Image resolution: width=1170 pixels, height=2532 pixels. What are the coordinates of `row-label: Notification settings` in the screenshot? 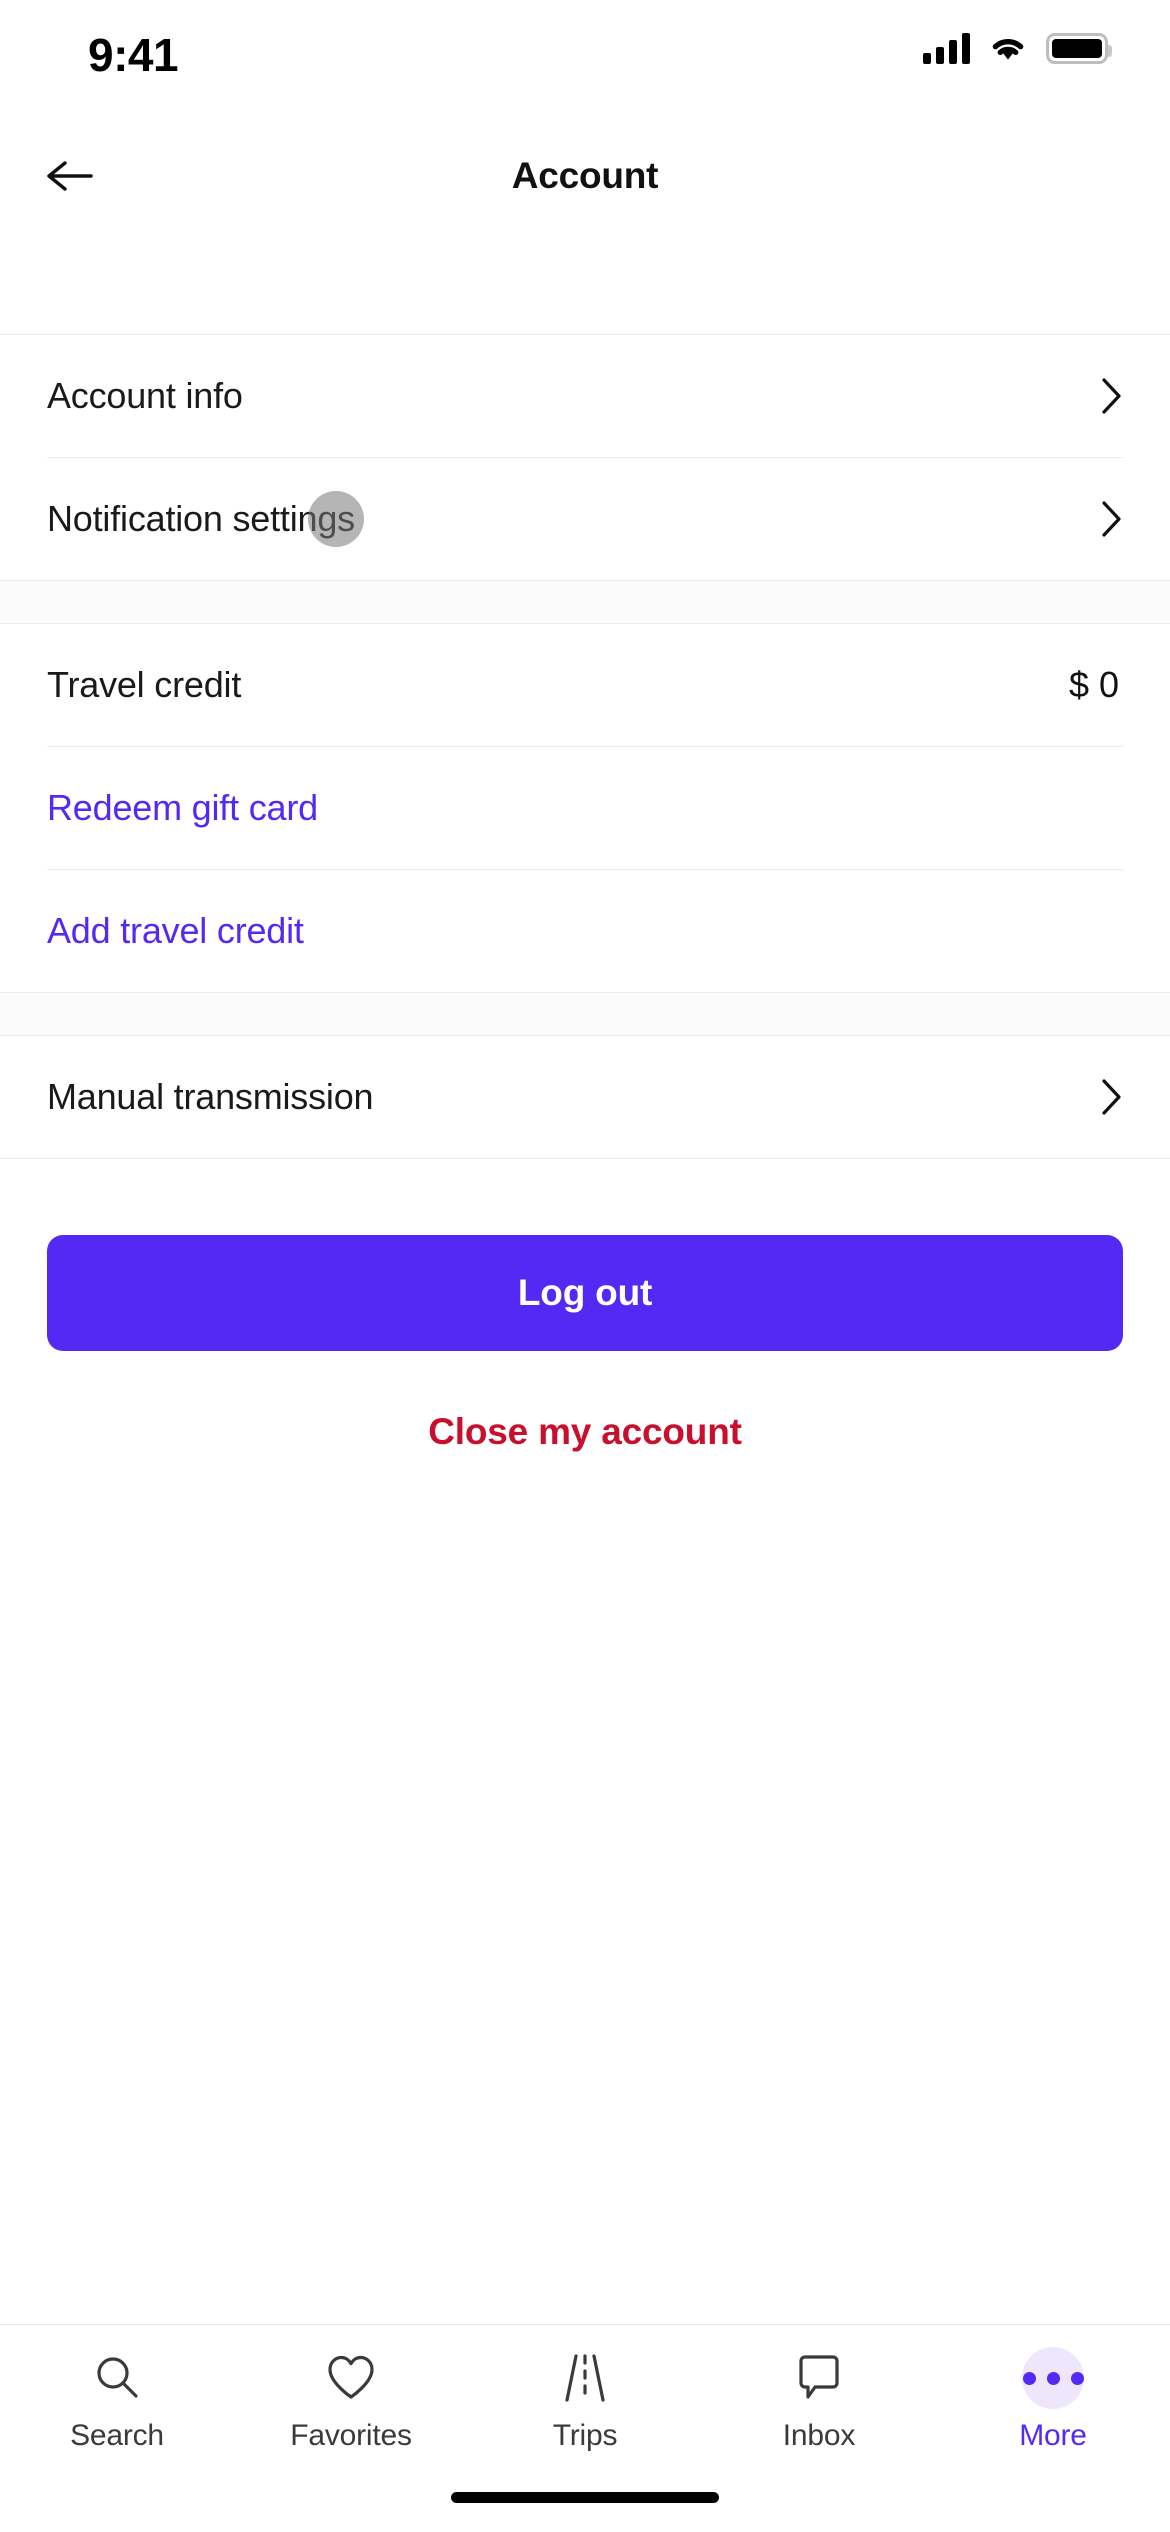 It's located at (201, 518).